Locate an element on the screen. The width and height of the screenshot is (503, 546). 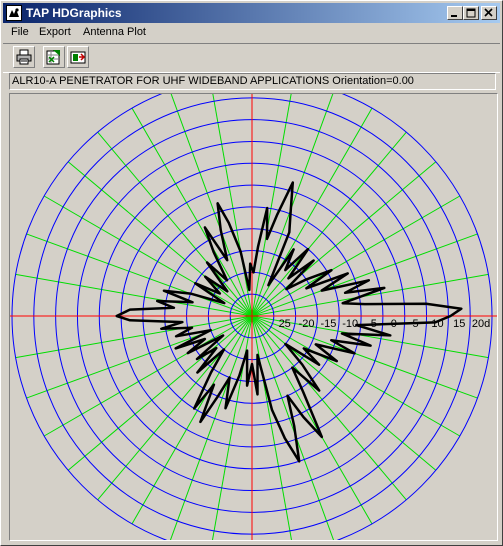
menu-export: Export is located at coordinates (55, 32).